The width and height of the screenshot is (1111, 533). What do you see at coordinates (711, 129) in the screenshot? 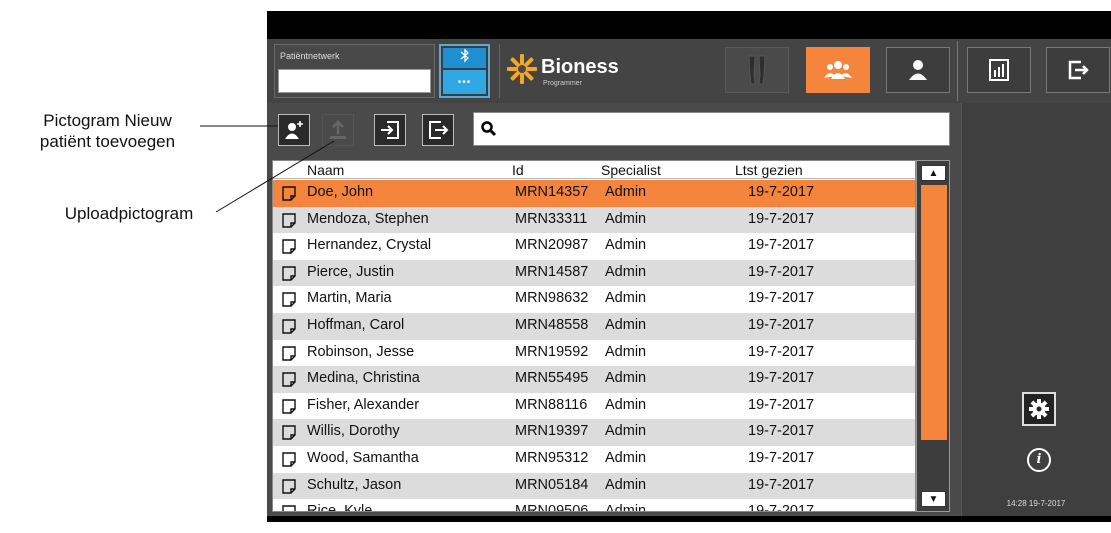
I see `search-input` at bounding box center [711, 129].